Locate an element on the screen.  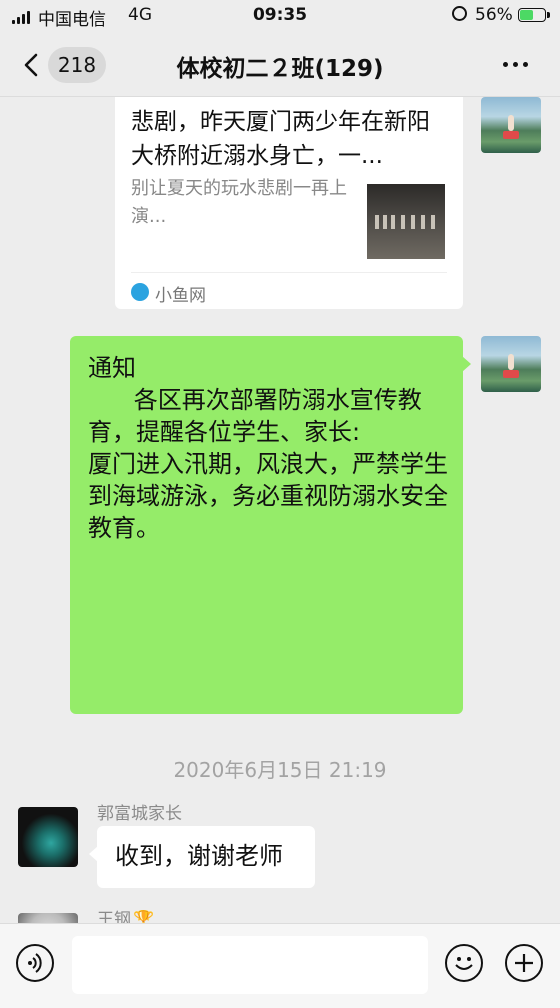
source-logo-icon is located at coordinates (140, 292).